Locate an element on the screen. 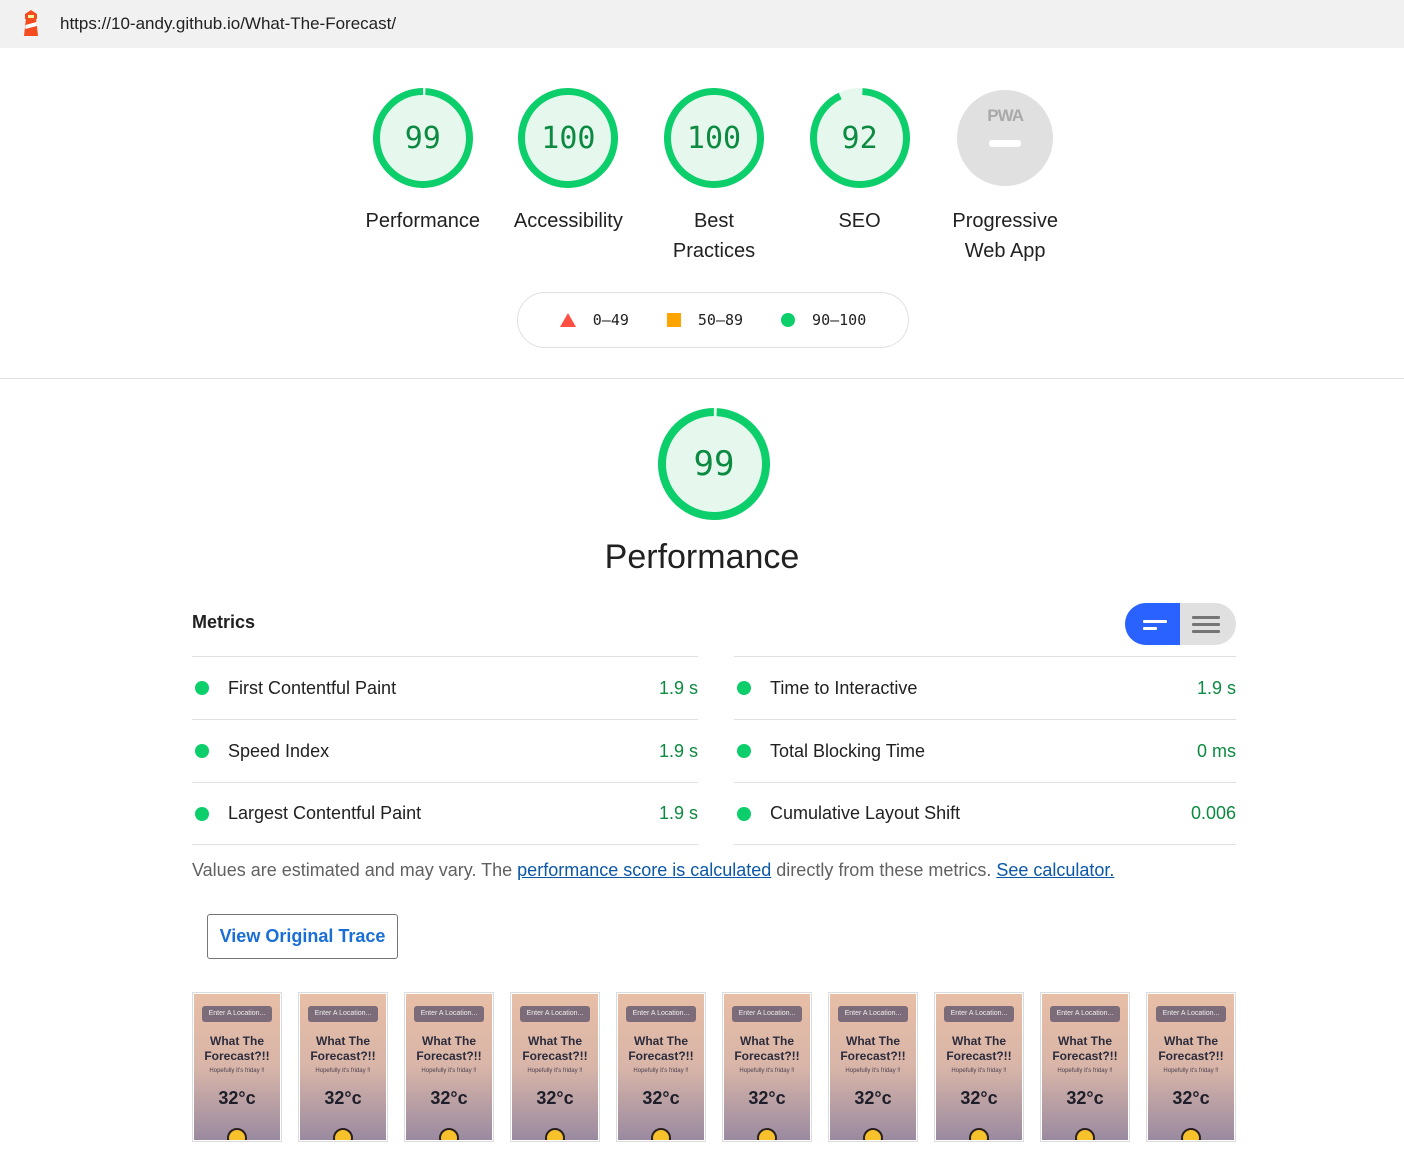 This screenshot has height=1168, width=1404. pwa-badge-text: PWA is located at coordinates (1005, 115).